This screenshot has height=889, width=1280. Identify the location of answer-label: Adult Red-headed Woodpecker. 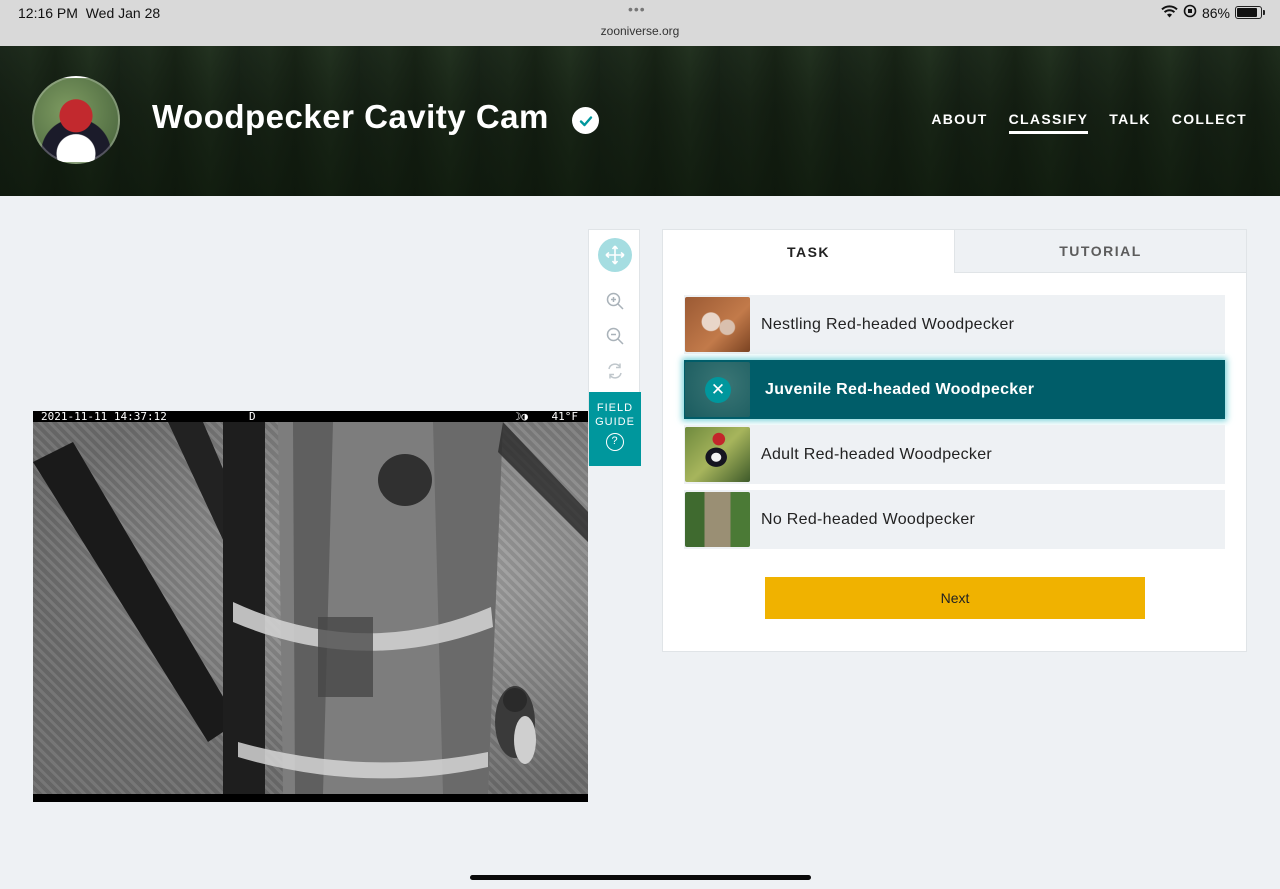
(877, 454).